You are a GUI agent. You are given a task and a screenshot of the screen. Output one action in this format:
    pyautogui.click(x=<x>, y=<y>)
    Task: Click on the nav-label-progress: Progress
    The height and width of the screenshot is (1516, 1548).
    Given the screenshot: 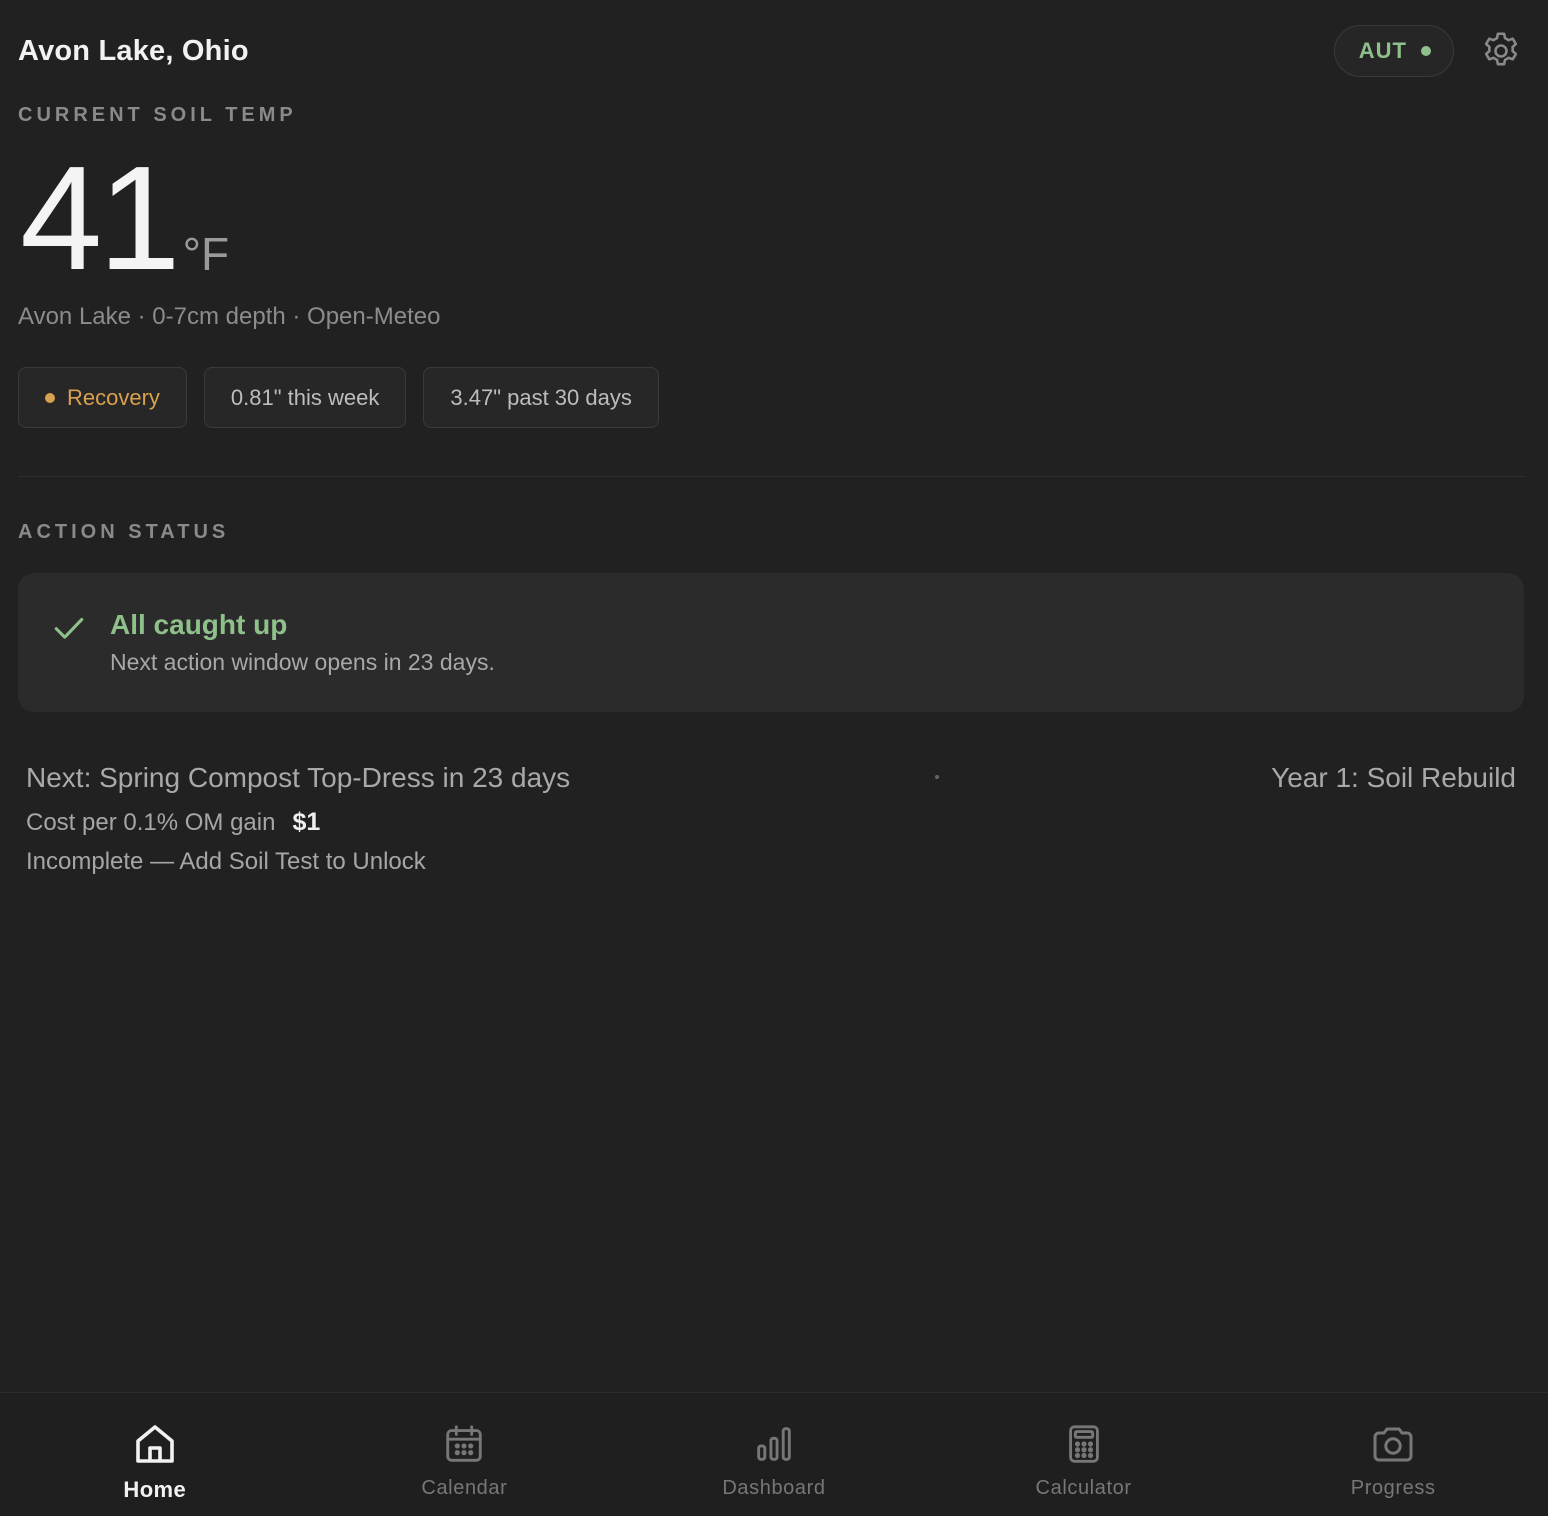 What is the action you would take?
    pyautogui.click(x=1393, y=1488)
    